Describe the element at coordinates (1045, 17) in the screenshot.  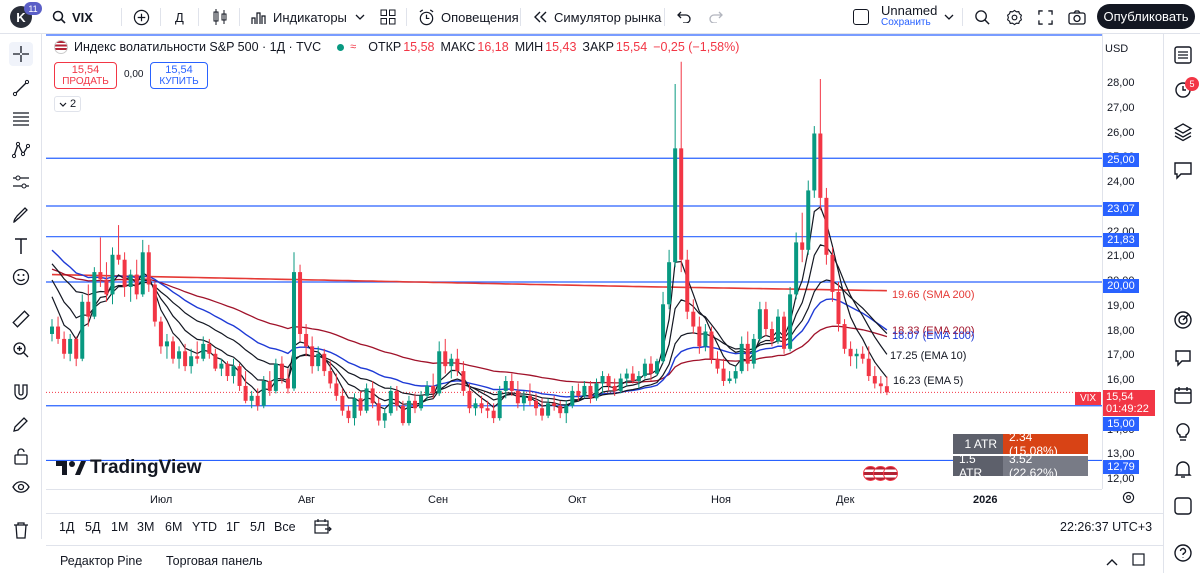
I see `fullscreen-button` at that location.